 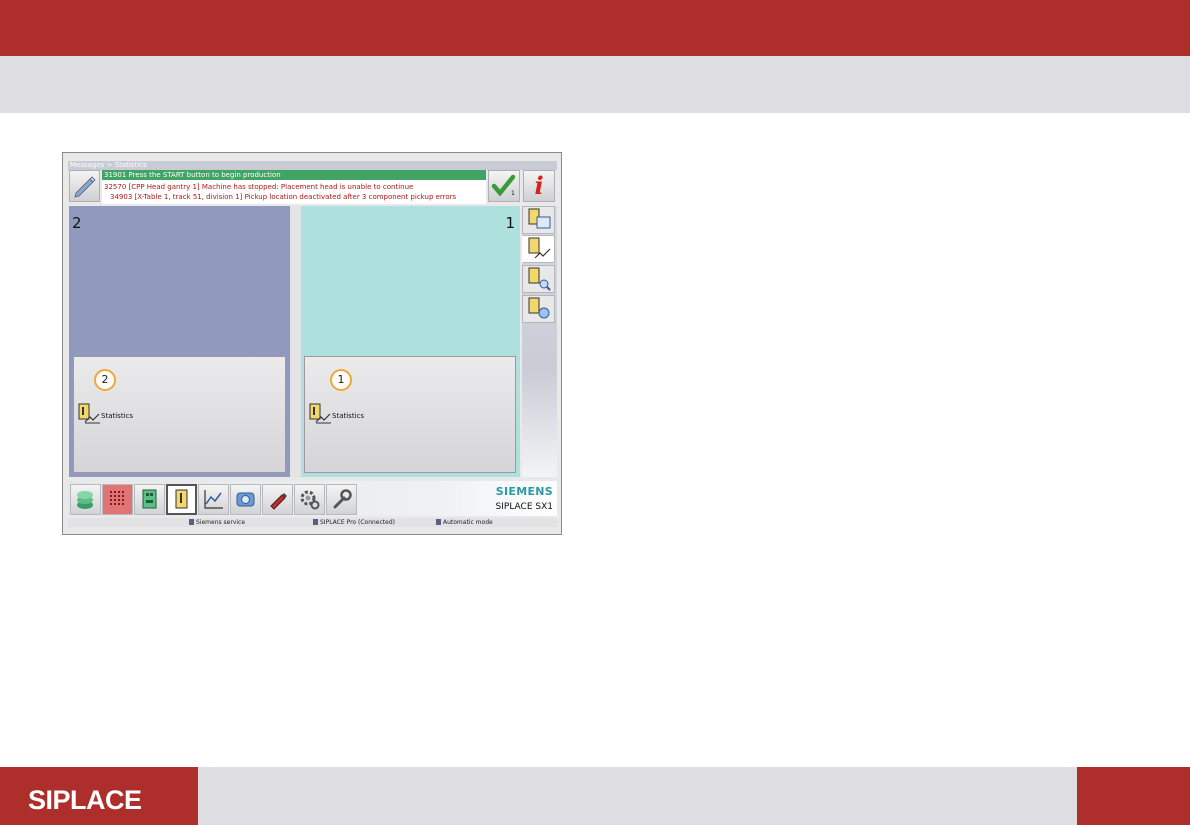 What do you see at coordinates (524, 491) in the screenshot?
I see `siemens-logo: SIEMENS` at bounding box center [524, 491].